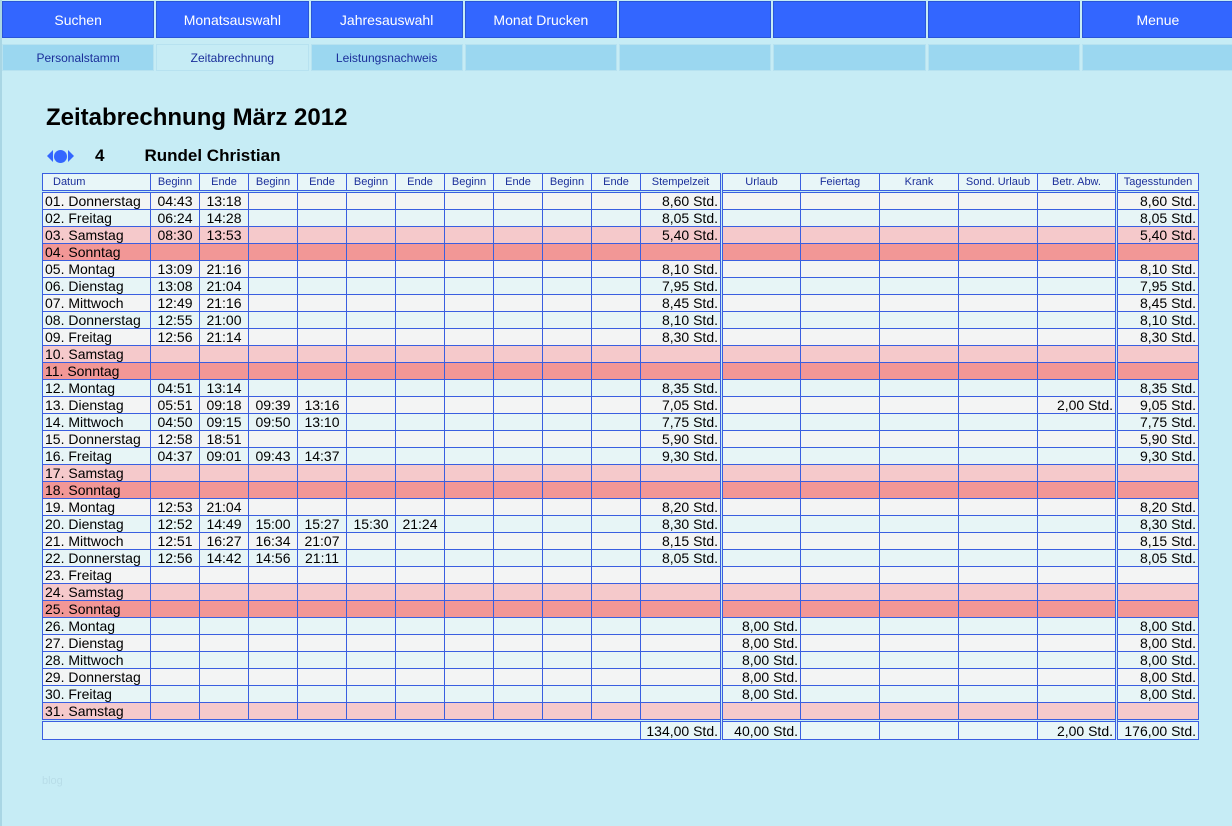  Describe the element at coordinates (681, 439) in the screenshot. I see `stempelzeit-cell: 5,90 Std.` at that location.